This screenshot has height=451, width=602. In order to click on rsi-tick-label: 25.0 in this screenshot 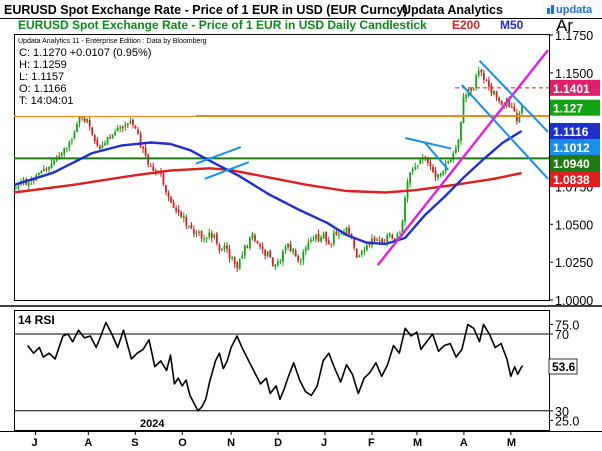, I will do `click(567, 421)`.